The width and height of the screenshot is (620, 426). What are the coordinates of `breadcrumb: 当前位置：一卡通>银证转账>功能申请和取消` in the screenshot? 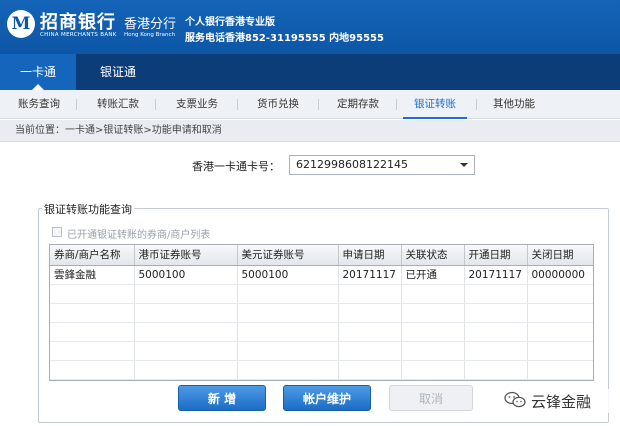 It's located at (310, 131).